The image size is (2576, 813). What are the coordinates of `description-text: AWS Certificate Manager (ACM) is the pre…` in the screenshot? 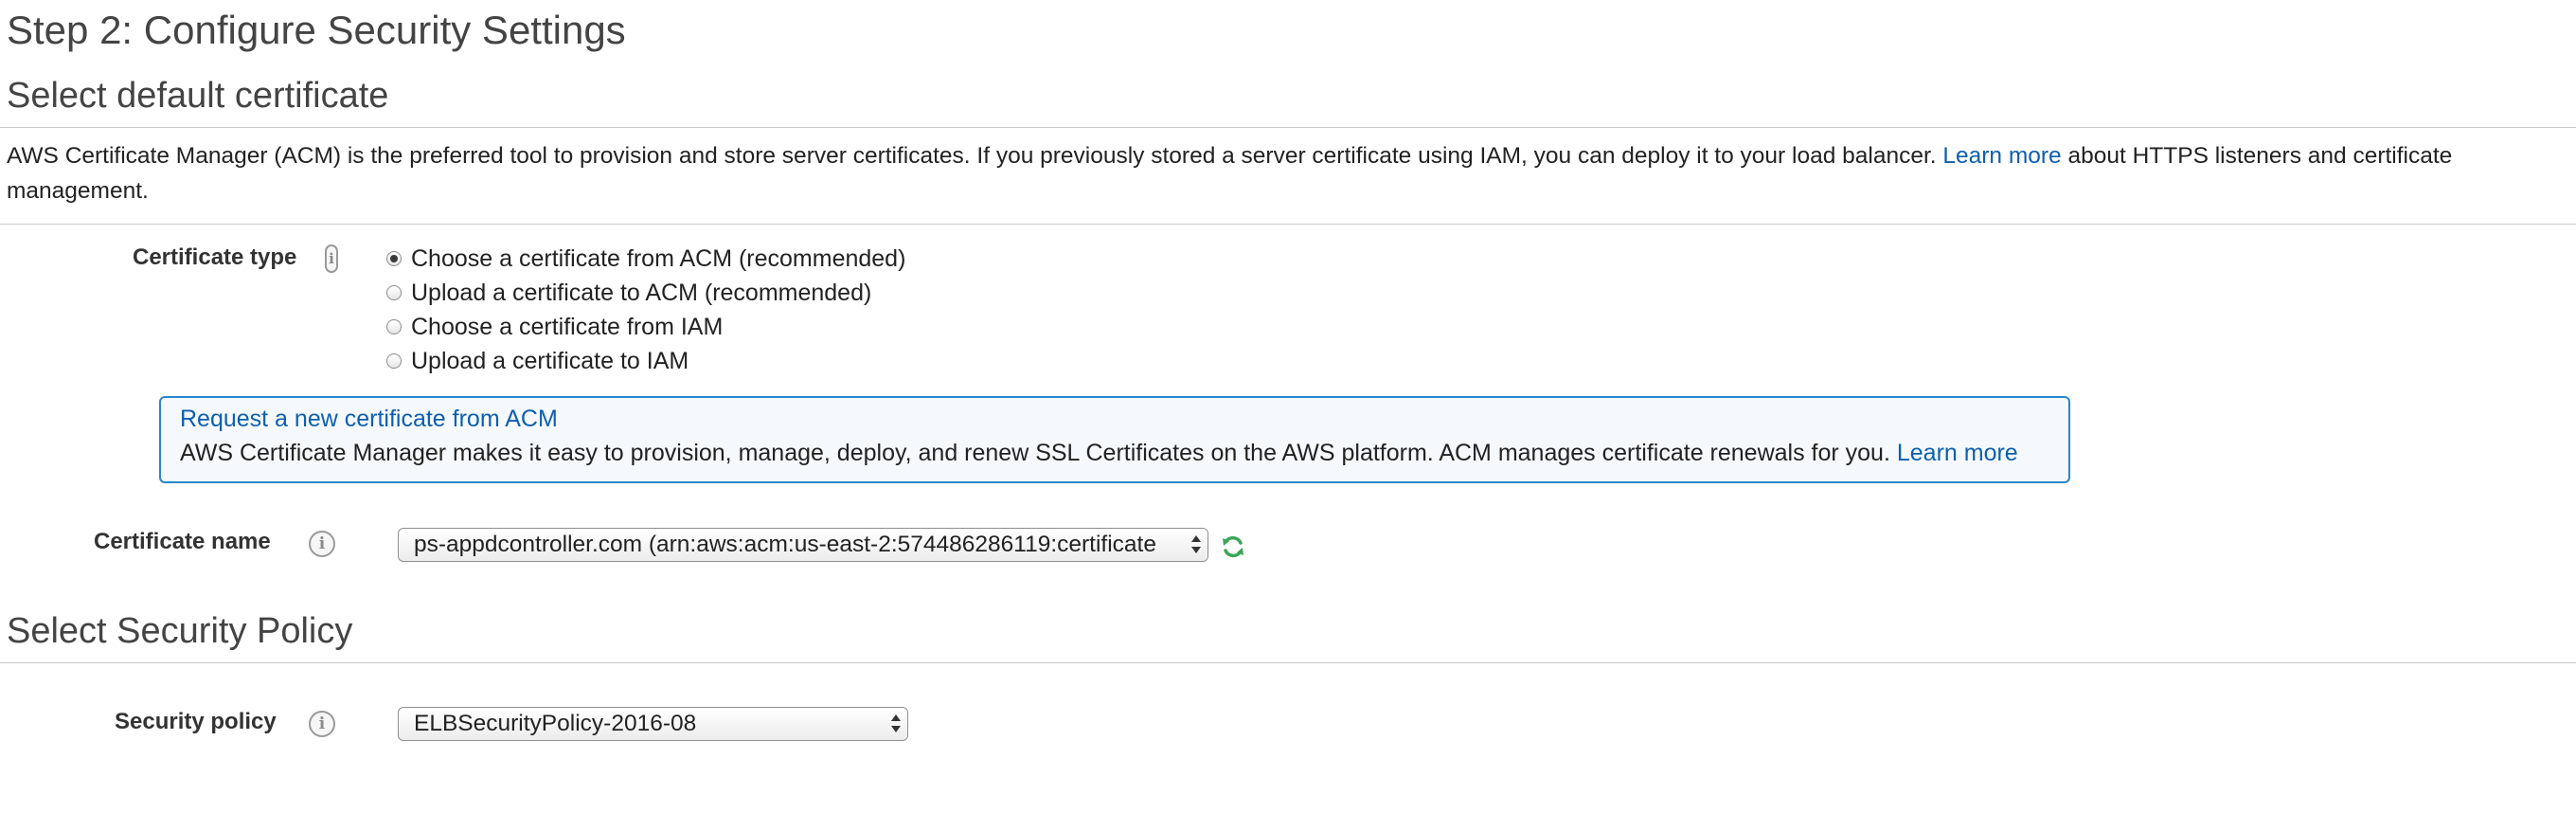 It's located at (975, 156).